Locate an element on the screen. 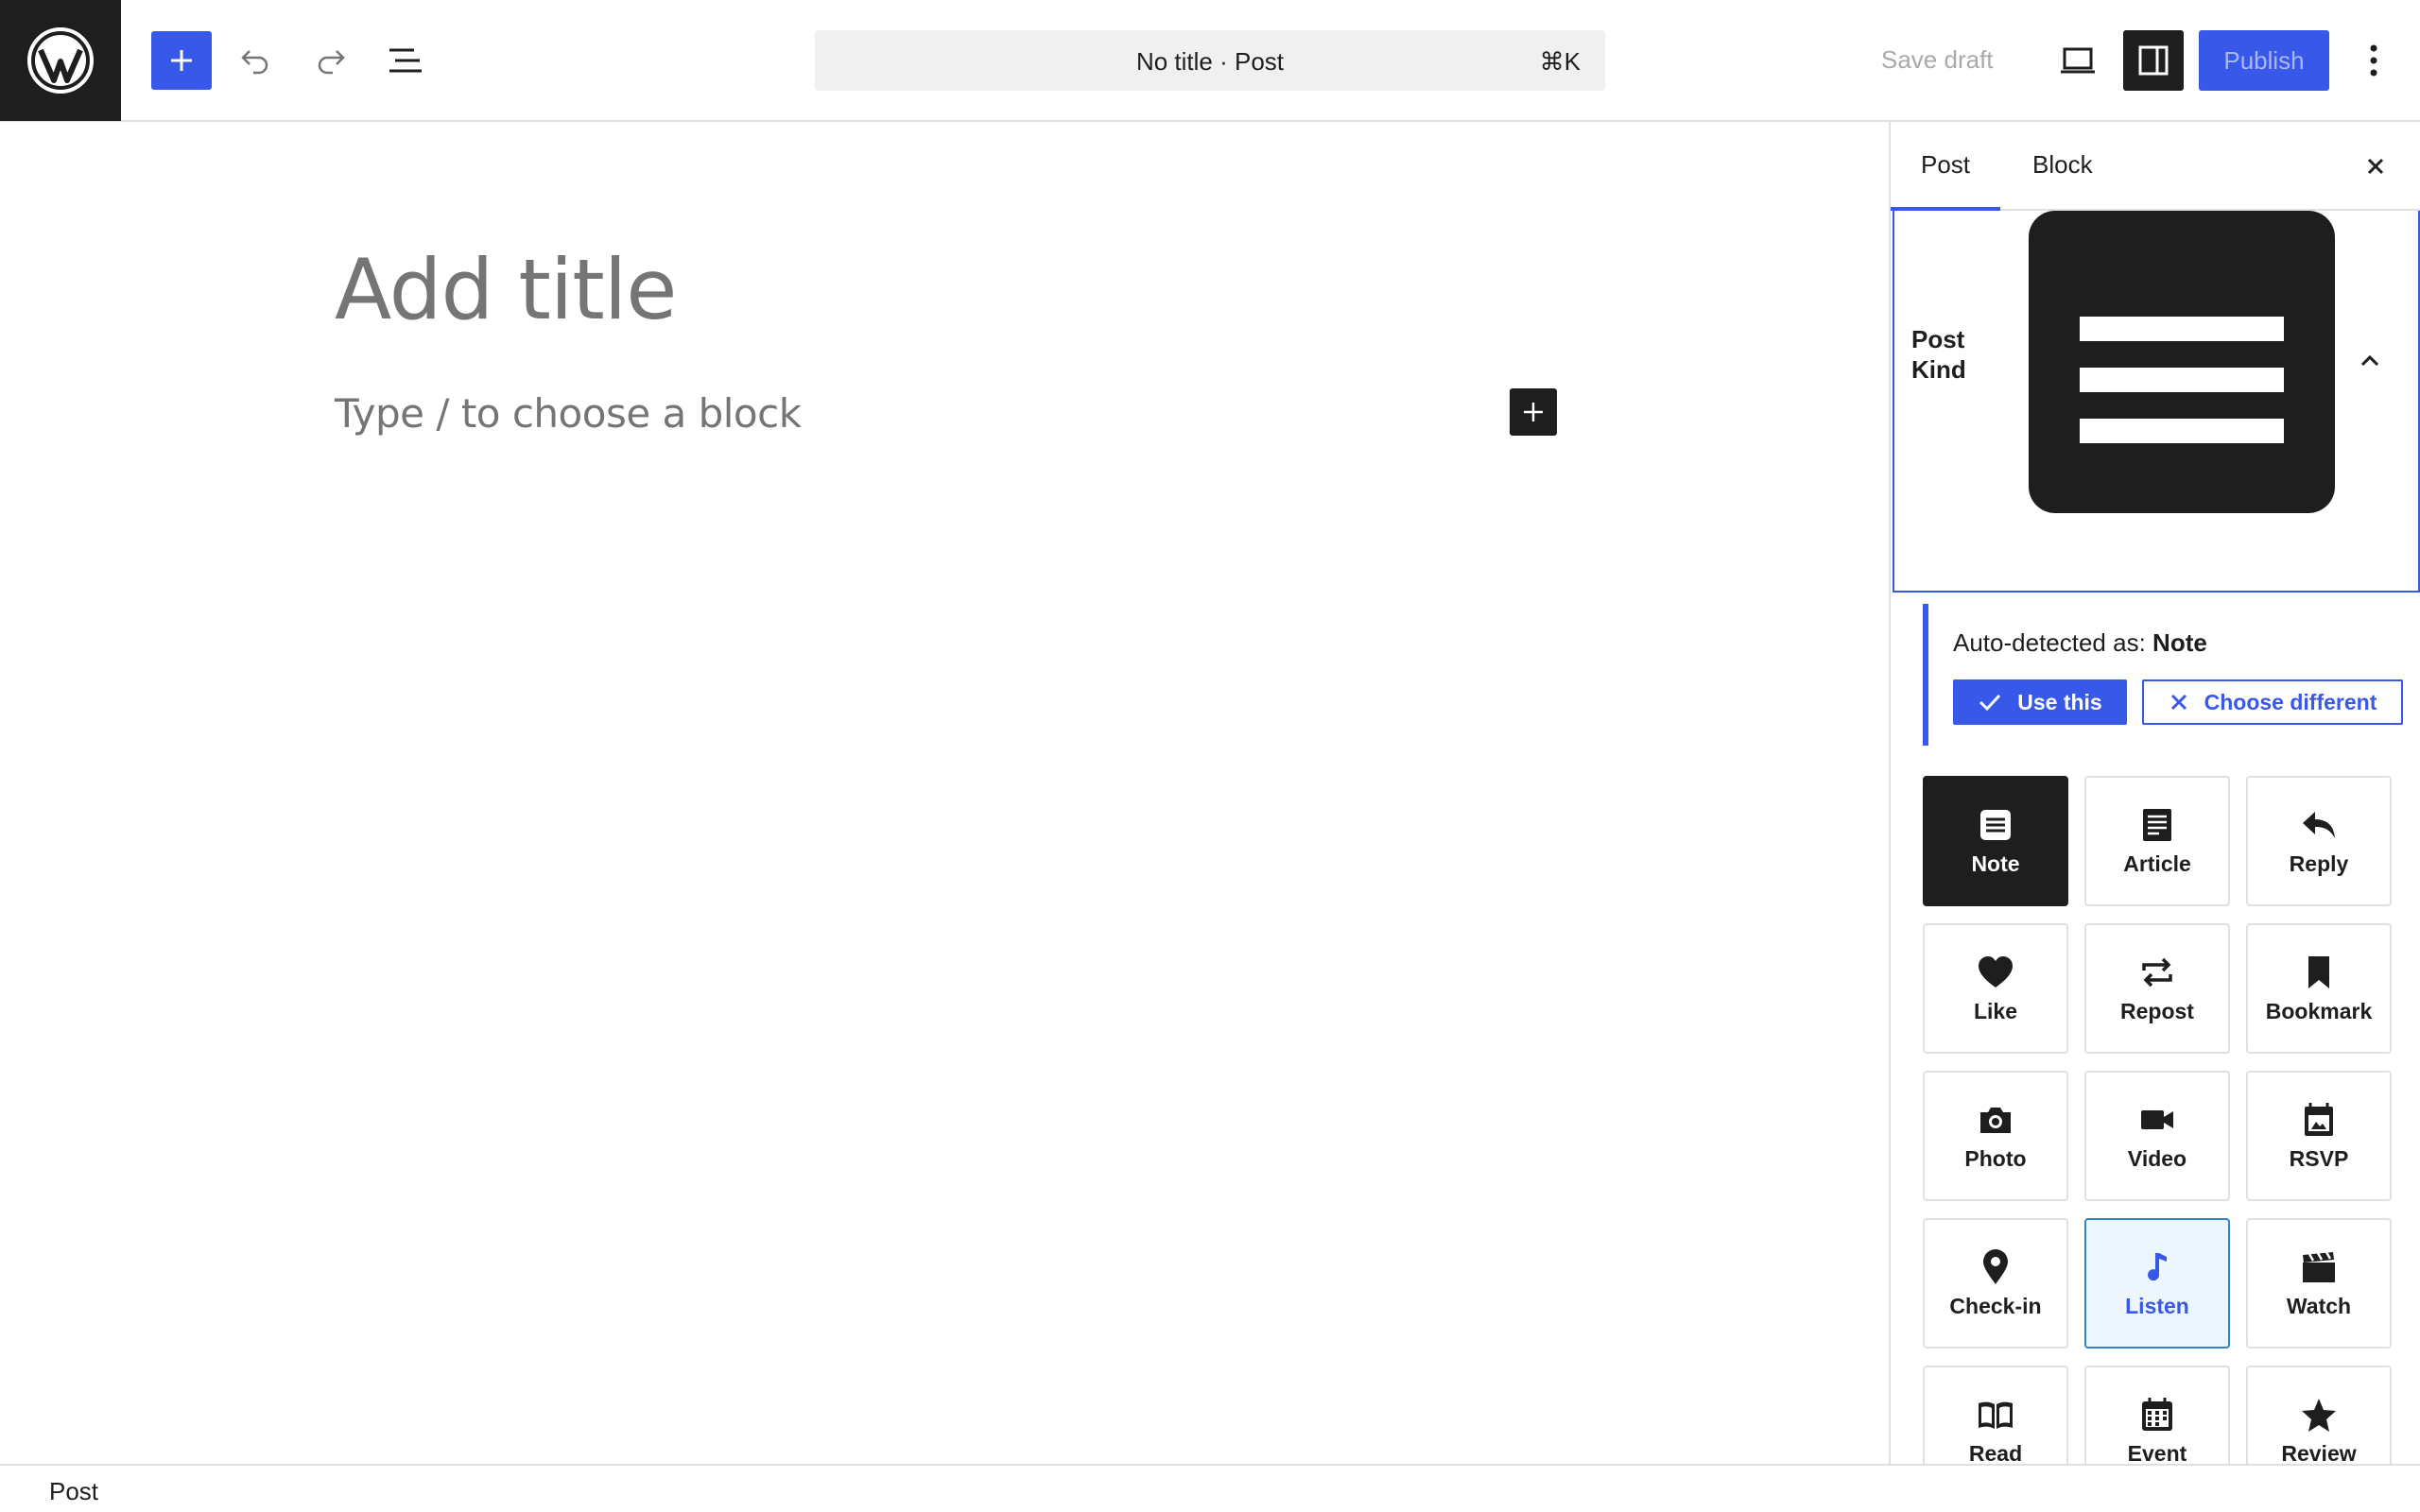 The image size is (2420, 1512). kind-option-video: Video is located at coordinates (2157, 1136).